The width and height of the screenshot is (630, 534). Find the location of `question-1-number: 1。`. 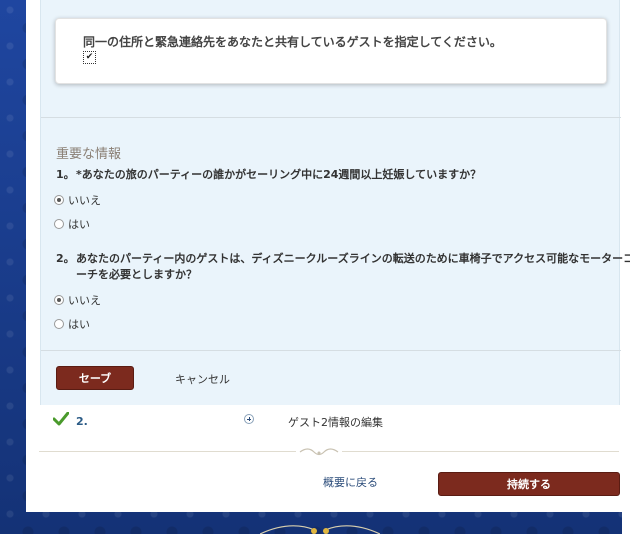

question-1-number: 1。 is located at coordinates (65, 174).